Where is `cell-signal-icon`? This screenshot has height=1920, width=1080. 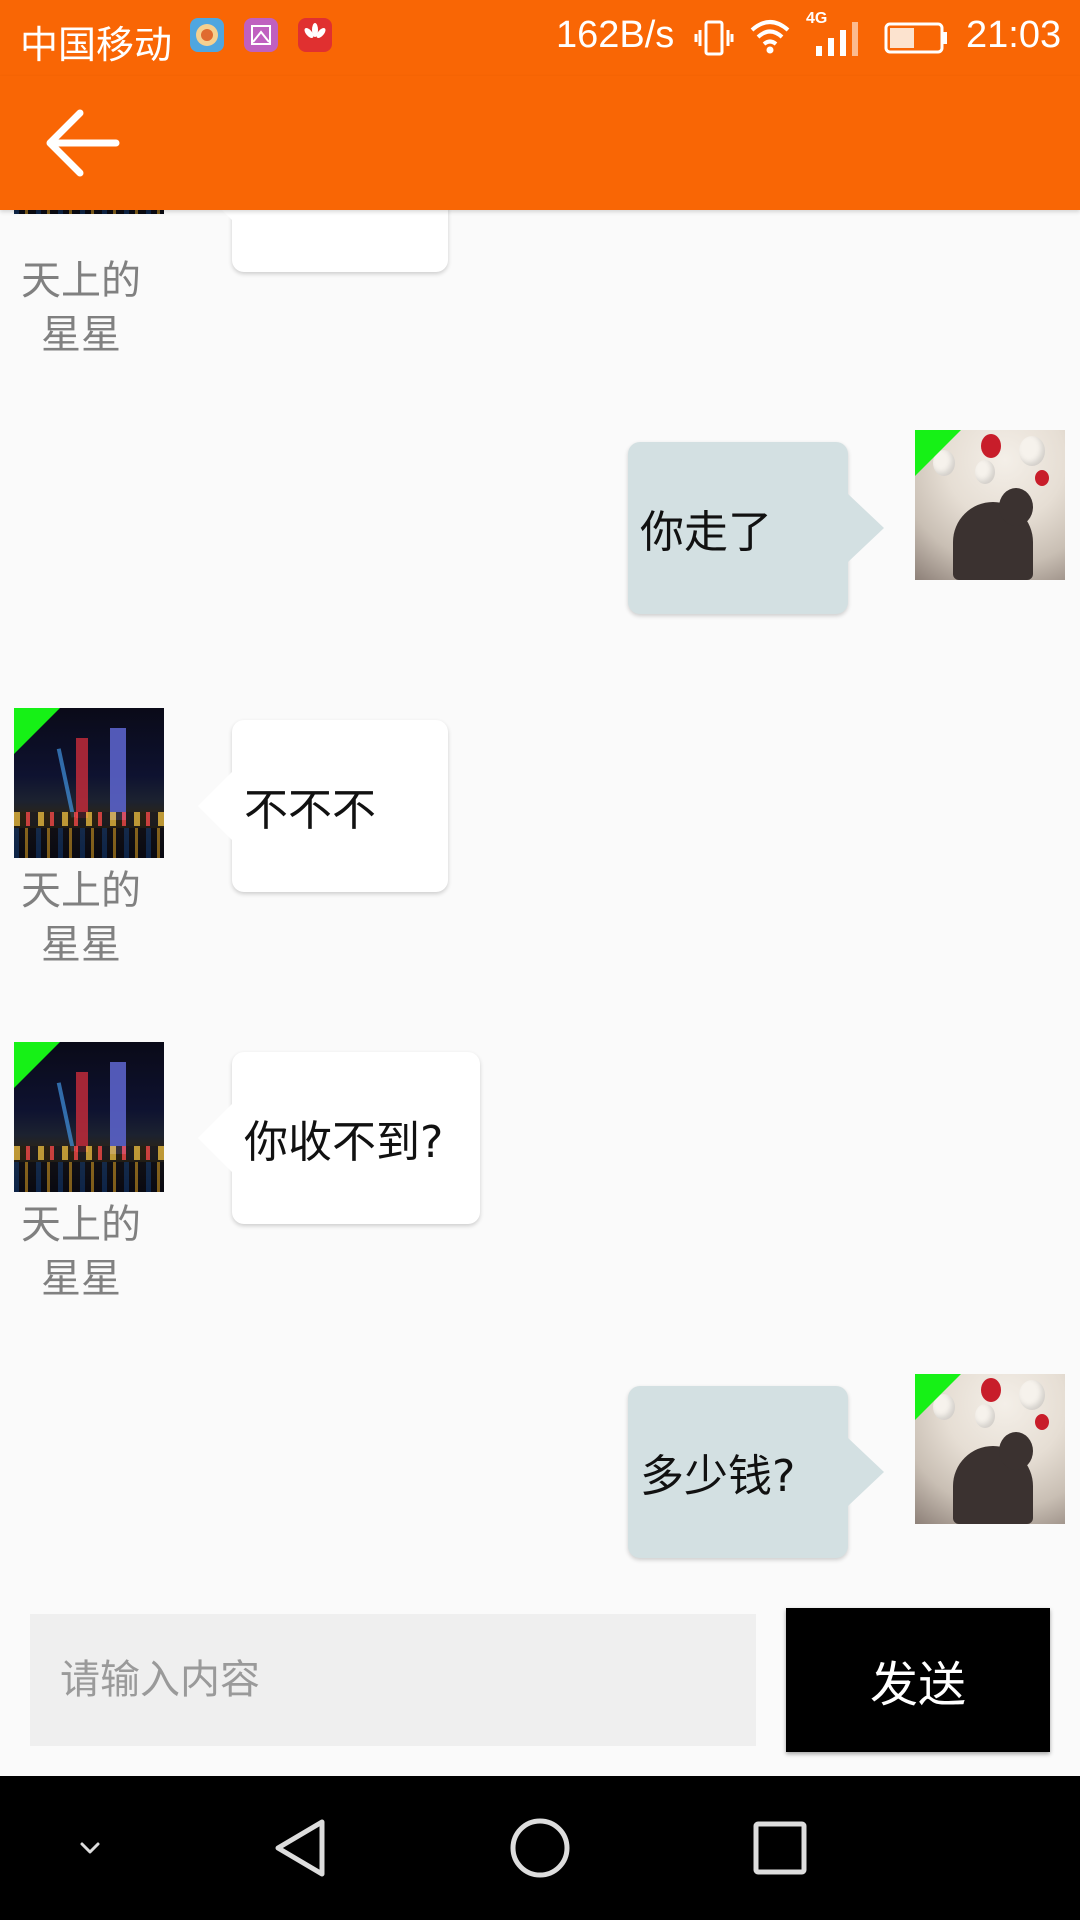 cell-signal-icon is located at coordinates (840, 40).